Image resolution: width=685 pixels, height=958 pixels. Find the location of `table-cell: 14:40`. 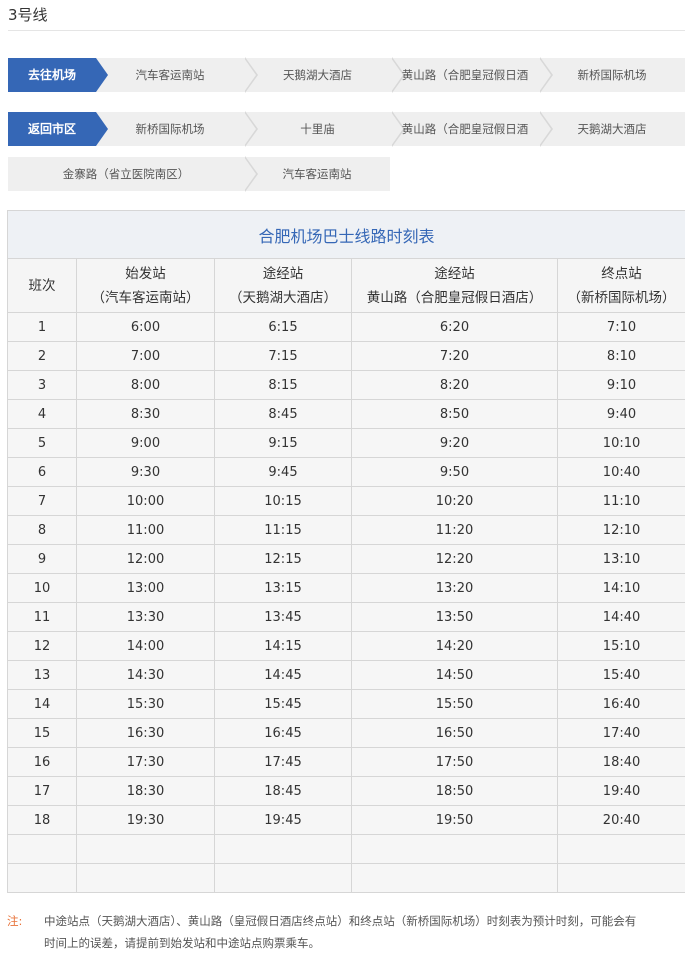

table-cell: 14:40 is located at coordinates (620, 617).